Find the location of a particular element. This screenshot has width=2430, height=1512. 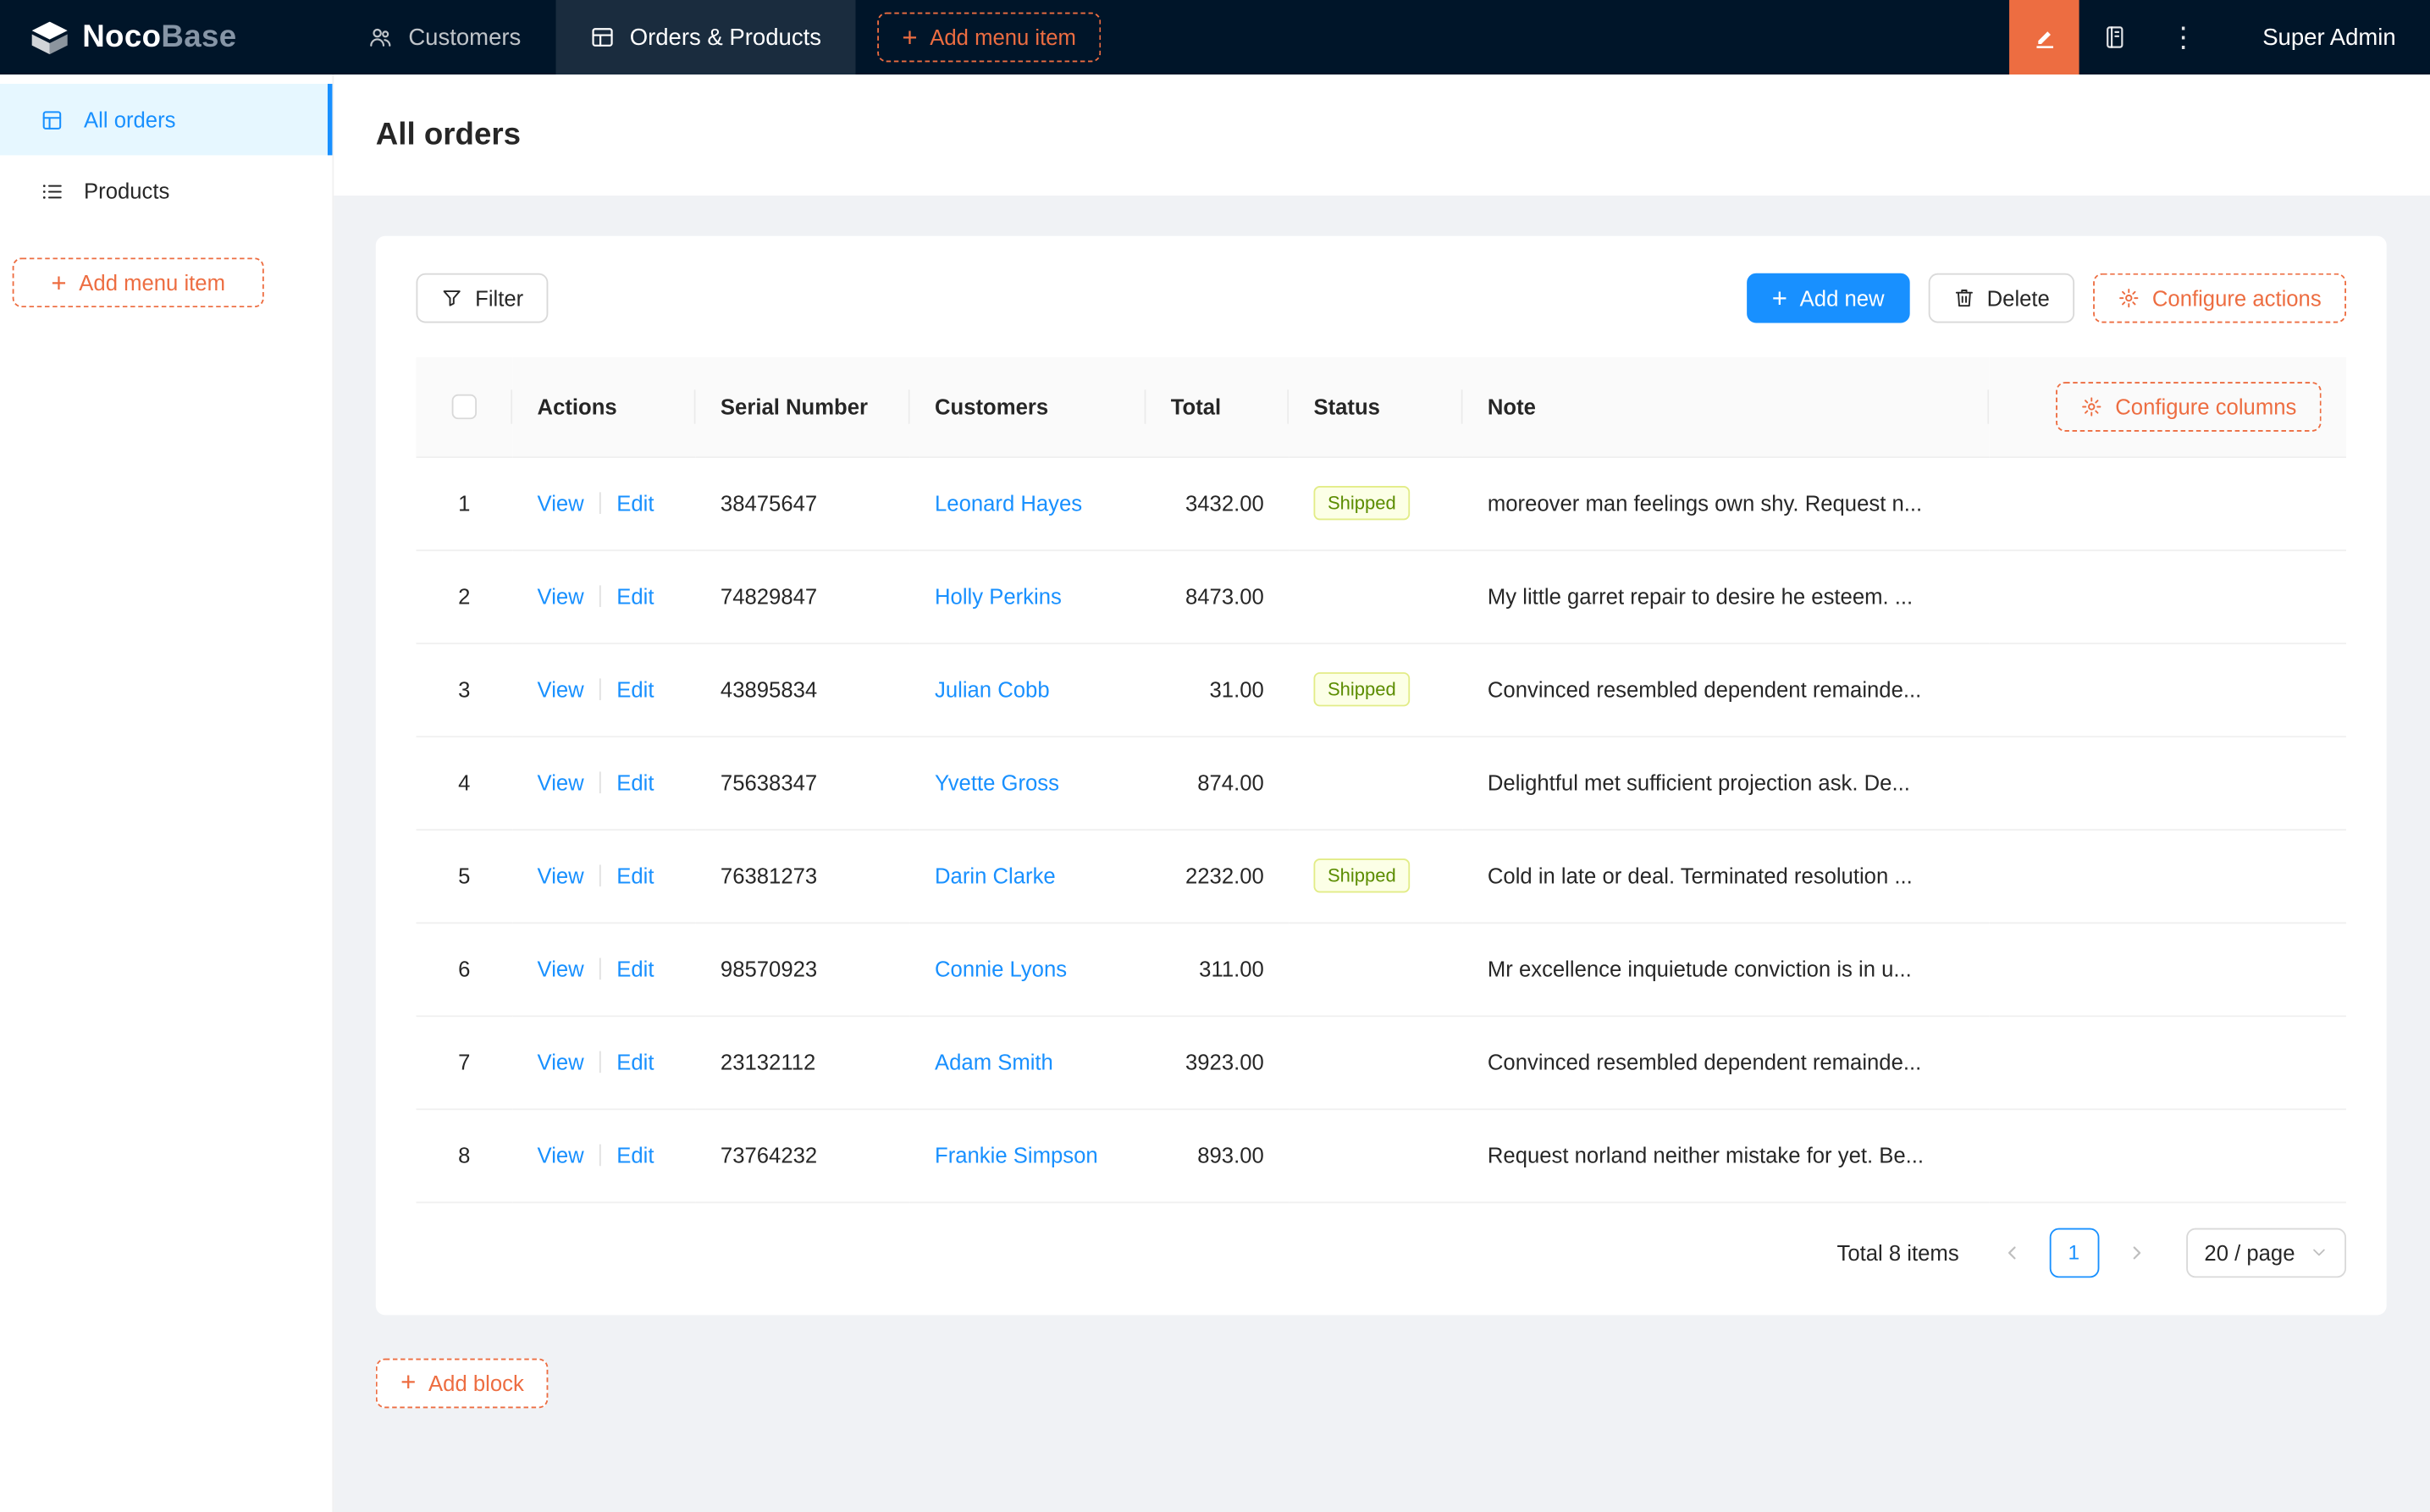

total-cell: 3432.00 is located at coordinates (1218, 503).